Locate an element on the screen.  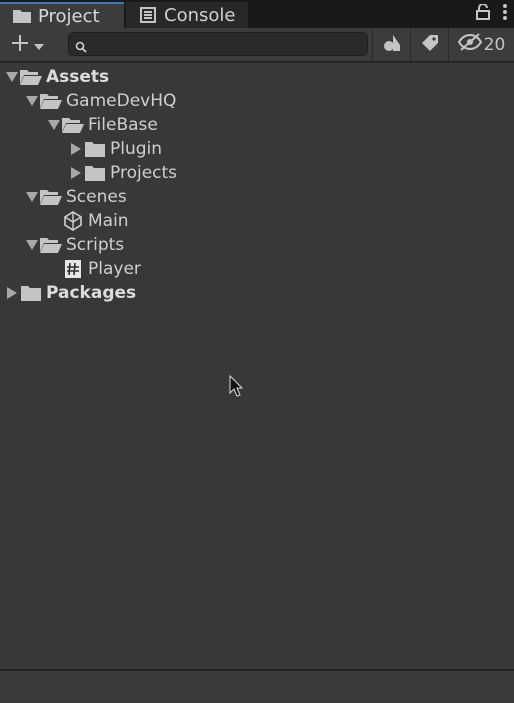
tree-item-player-script: Player is located at coordinates (257, 269).